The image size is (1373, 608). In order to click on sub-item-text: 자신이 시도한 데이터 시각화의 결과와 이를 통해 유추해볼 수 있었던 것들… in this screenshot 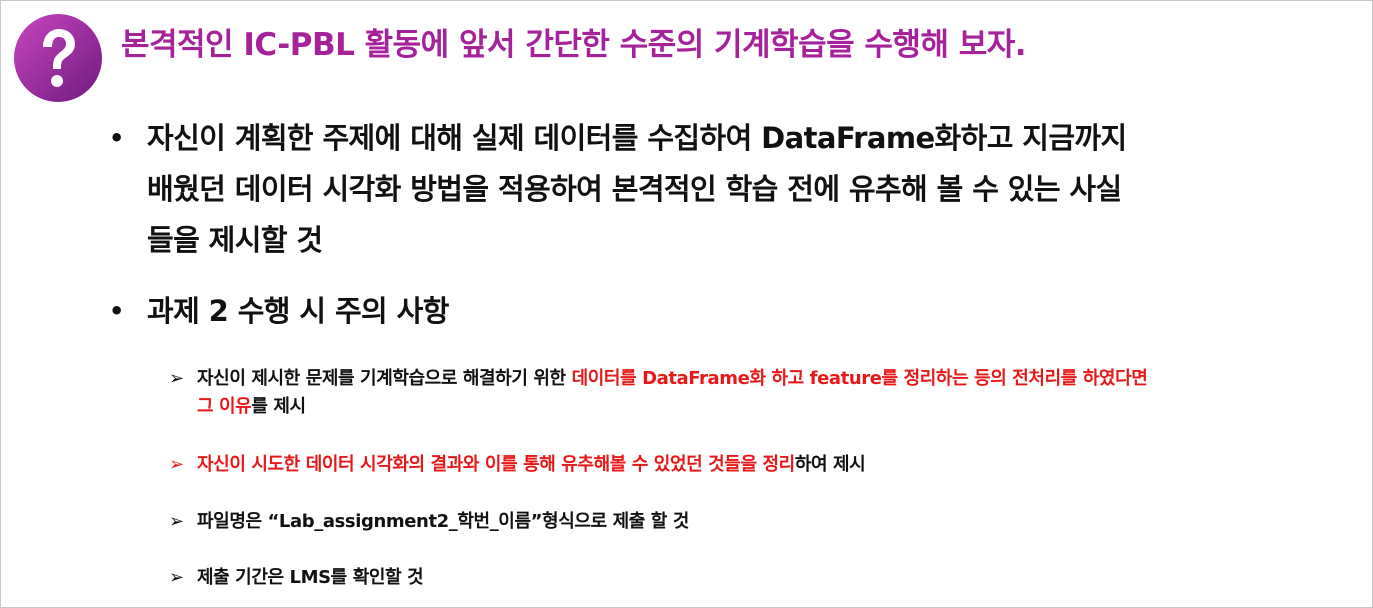, I will do `click(737, 465)`.